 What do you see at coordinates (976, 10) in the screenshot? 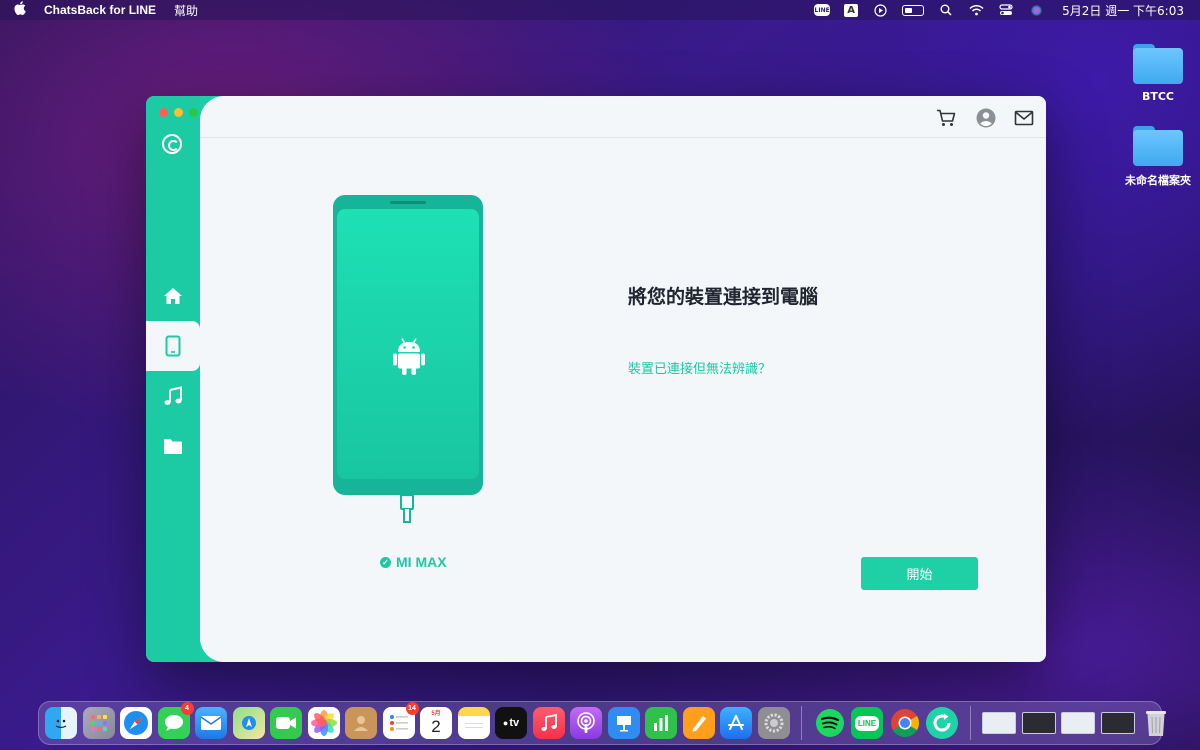
I see `wifi-icon` at bounding box center [976, 10].